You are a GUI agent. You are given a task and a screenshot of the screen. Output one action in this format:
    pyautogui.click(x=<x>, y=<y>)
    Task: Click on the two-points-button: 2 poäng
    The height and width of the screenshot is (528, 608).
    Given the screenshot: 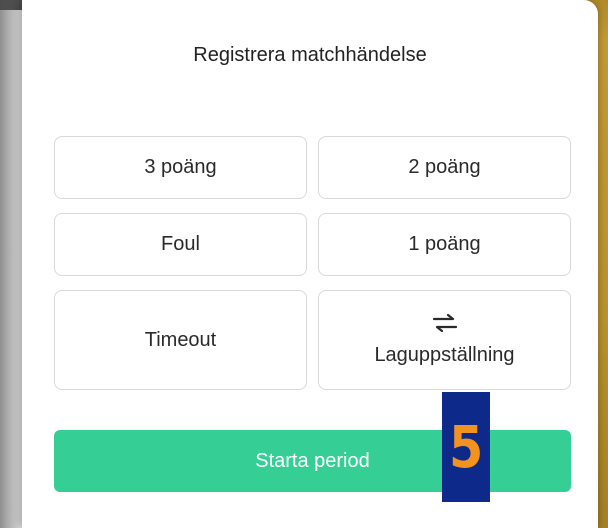 What is the action you would take?
    pyautogui.click(x=444, y=167)
    